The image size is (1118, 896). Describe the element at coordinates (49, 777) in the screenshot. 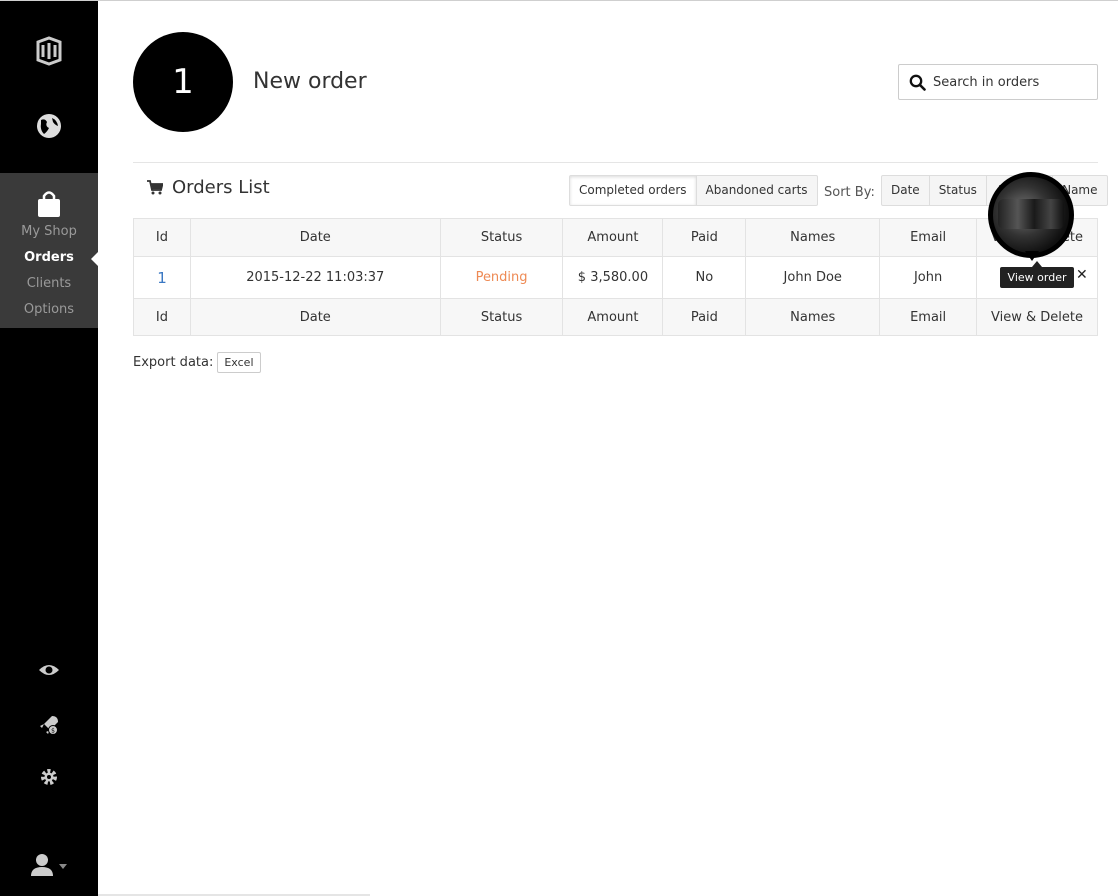

I see `gear-icon` at that location.